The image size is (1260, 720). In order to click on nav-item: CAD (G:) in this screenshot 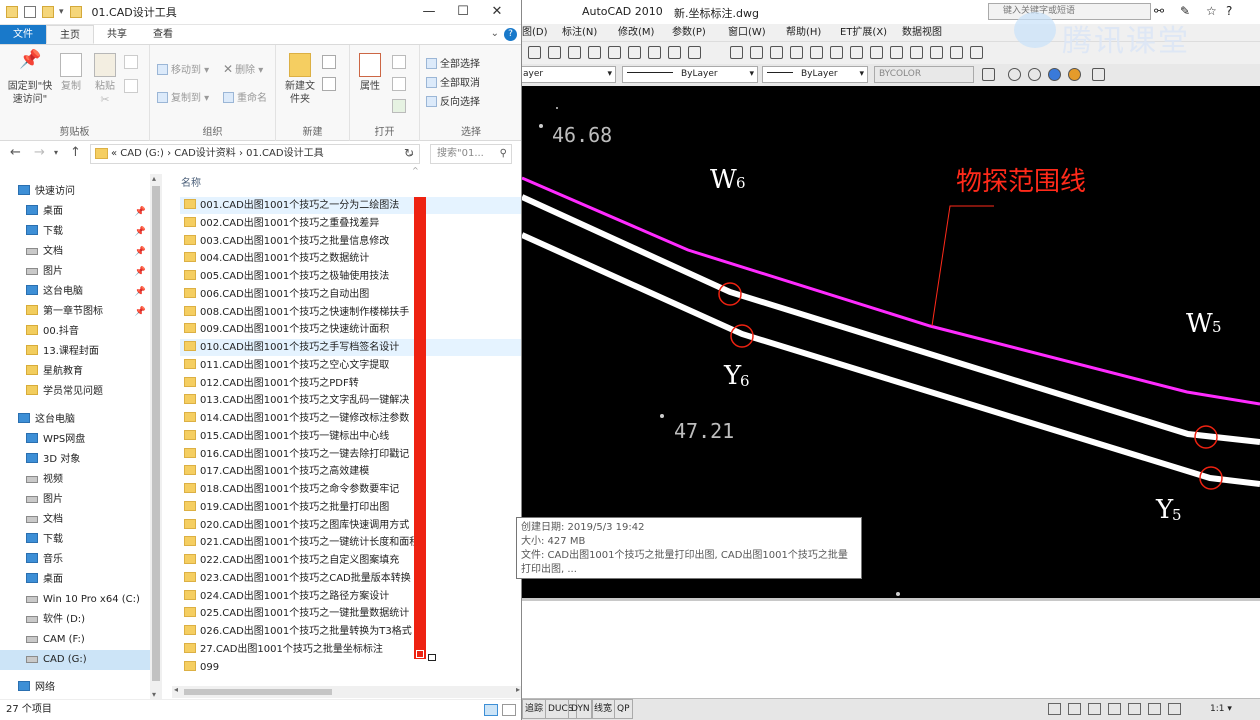, I will do `click(75, 660)`.